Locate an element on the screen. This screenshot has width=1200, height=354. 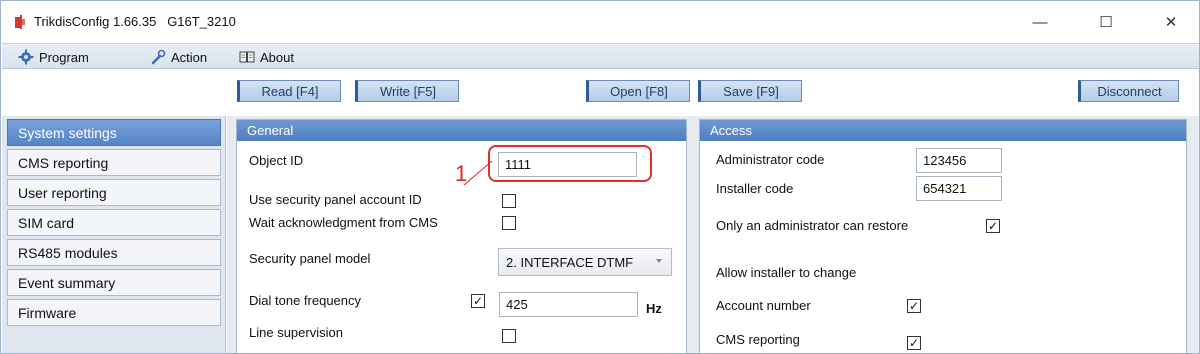
access-panel-header: Access is located at coordinates (943, 130).